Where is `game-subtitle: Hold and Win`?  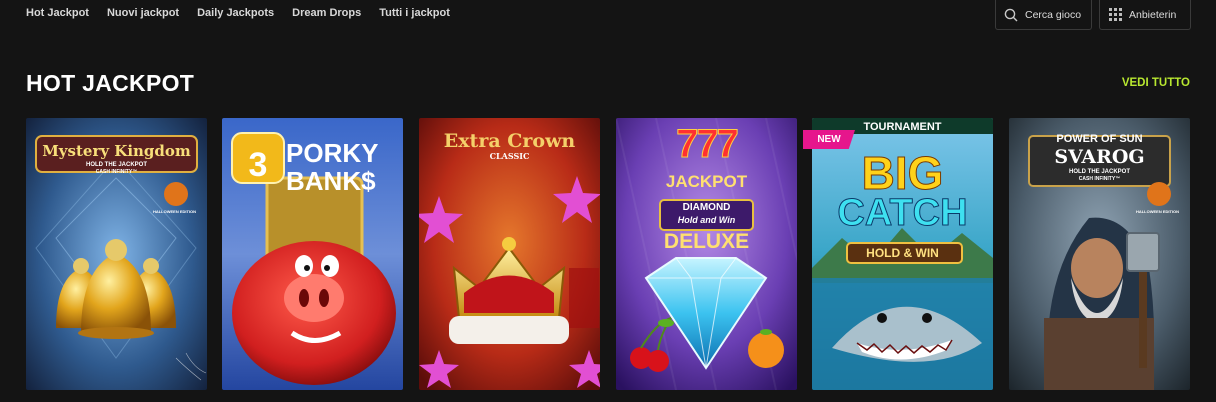
game-subtitle: Hold and Win is located at coordinates (706, 220).